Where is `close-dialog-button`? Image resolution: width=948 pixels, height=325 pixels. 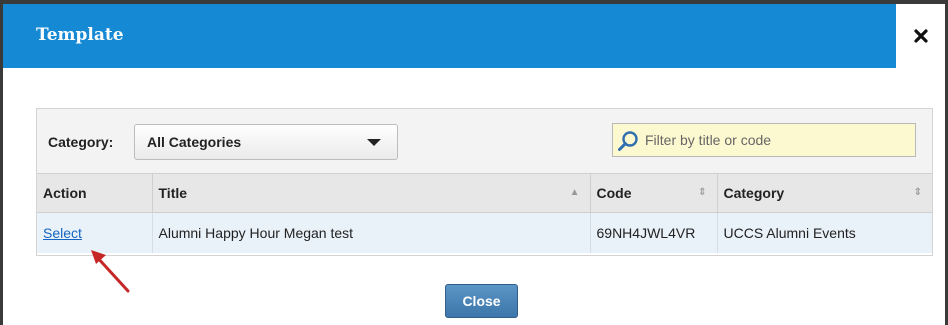
close-dialog-button is located at coordinates (920, 36).